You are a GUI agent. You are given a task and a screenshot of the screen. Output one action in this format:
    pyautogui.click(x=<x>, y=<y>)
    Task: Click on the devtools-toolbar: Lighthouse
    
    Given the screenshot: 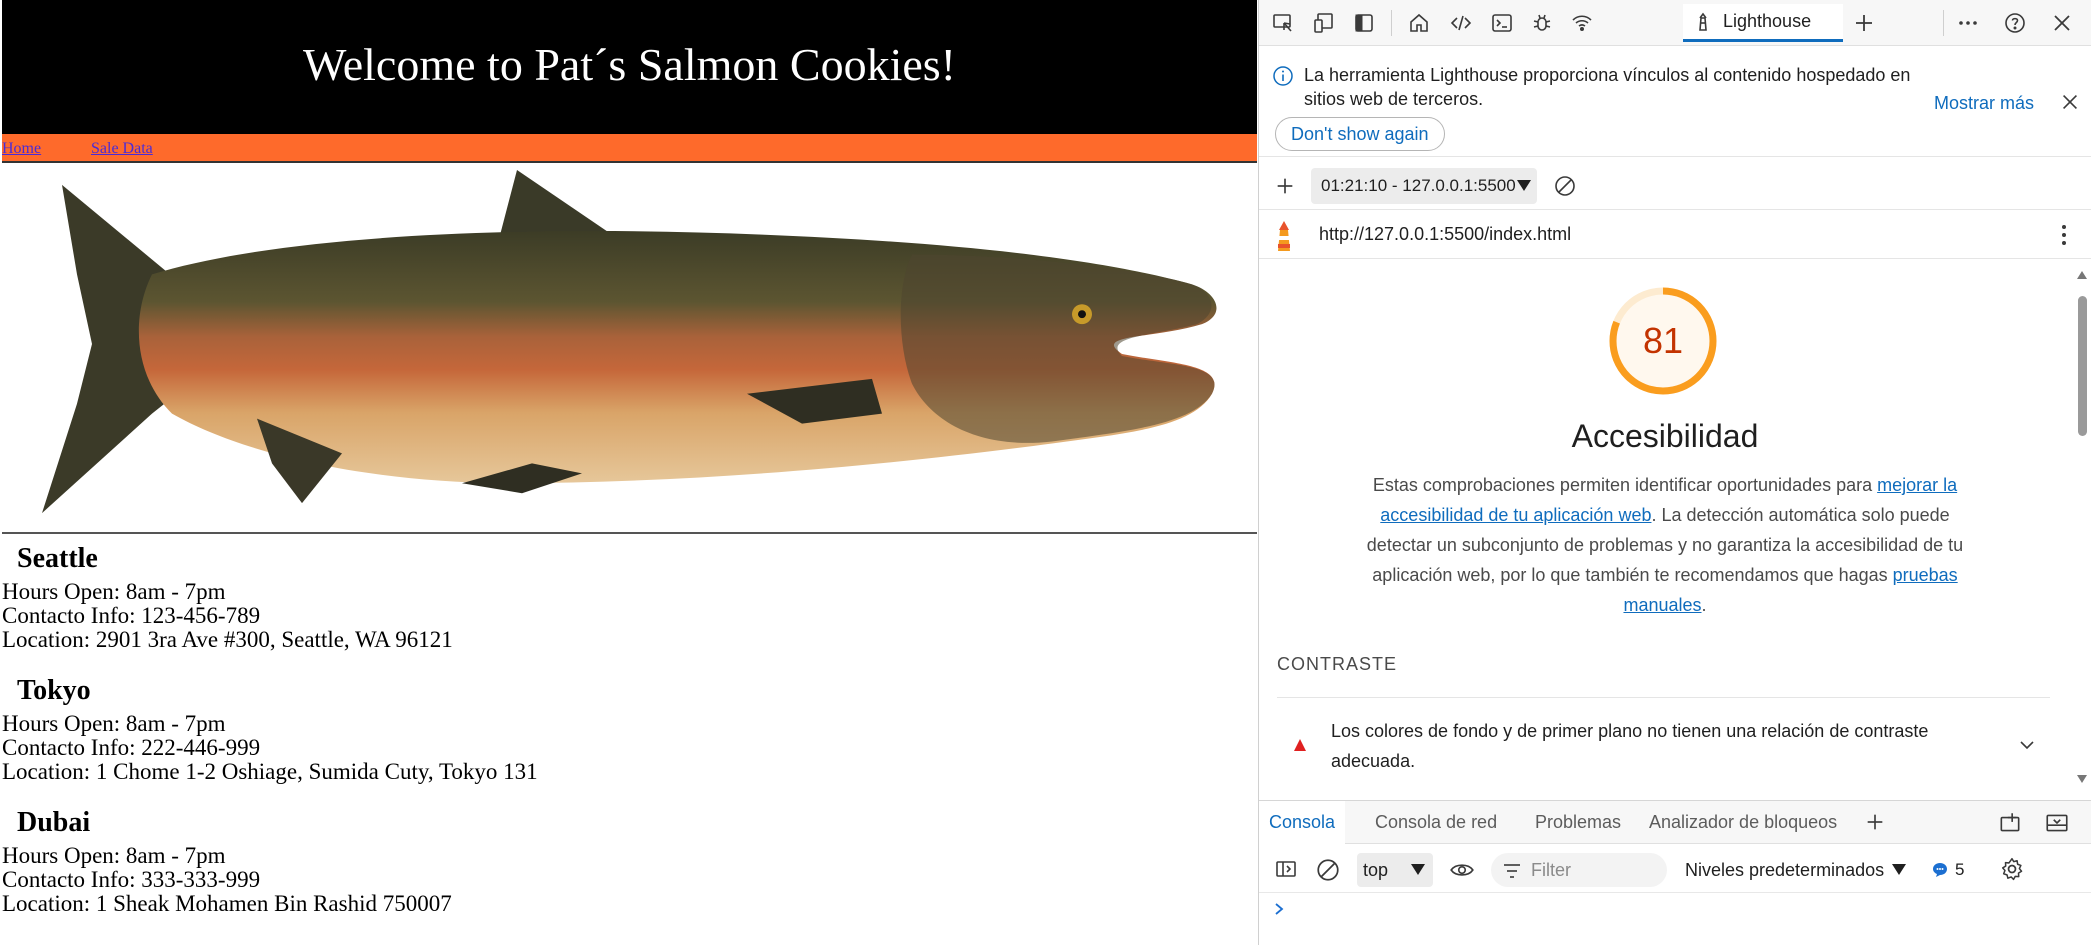 What is the action you would take?
    pyautogui.click(x=1675, y=23)
    